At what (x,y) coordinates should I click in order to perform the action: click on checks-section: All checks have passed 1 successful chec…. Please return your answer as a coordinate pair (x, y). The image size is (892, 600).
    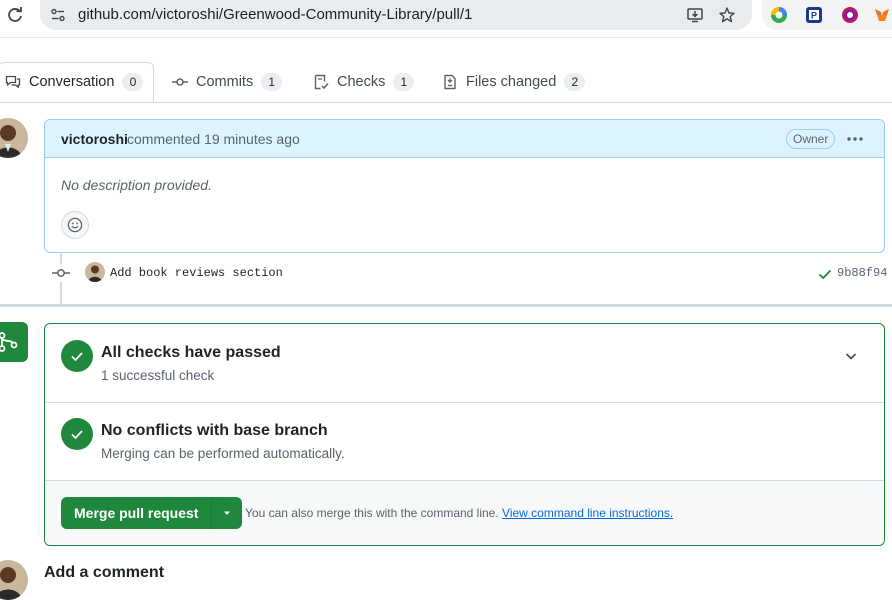
    Looking at the image, I should click on (464, 363).